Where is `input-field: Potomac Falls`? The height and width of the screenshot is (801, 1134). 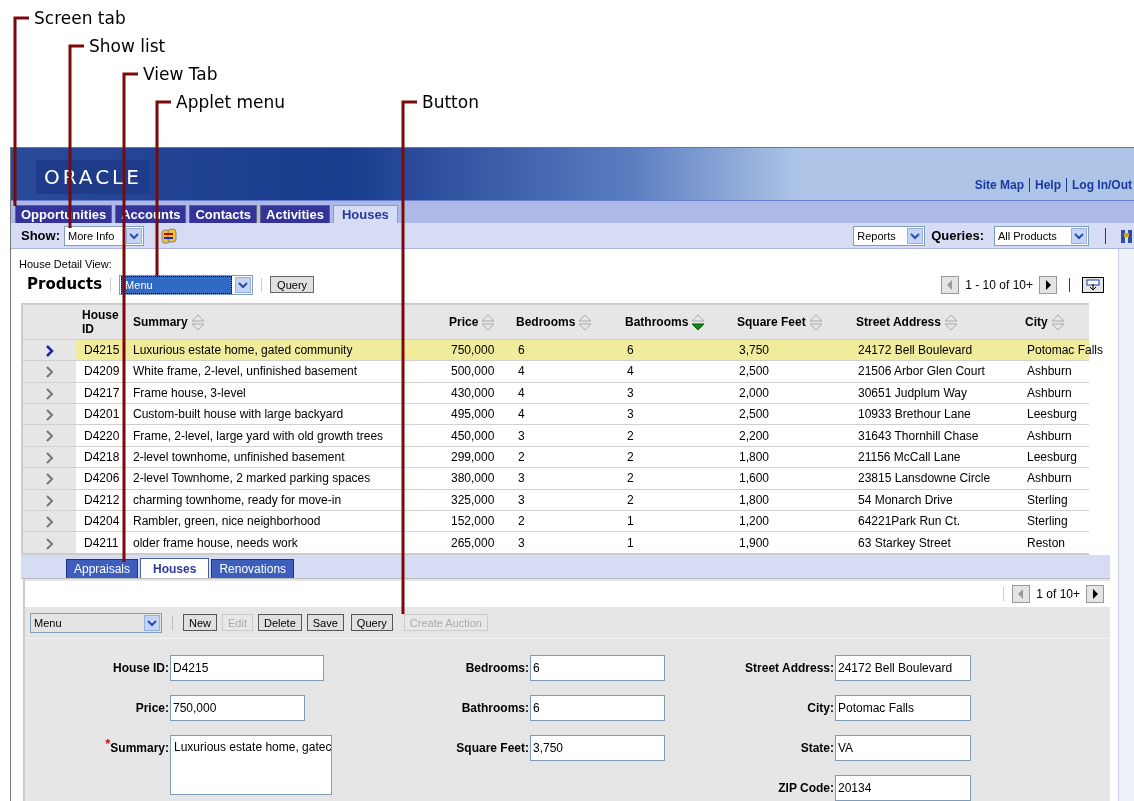
input-field: Potomac Falls is located at coordinates (903, 708).